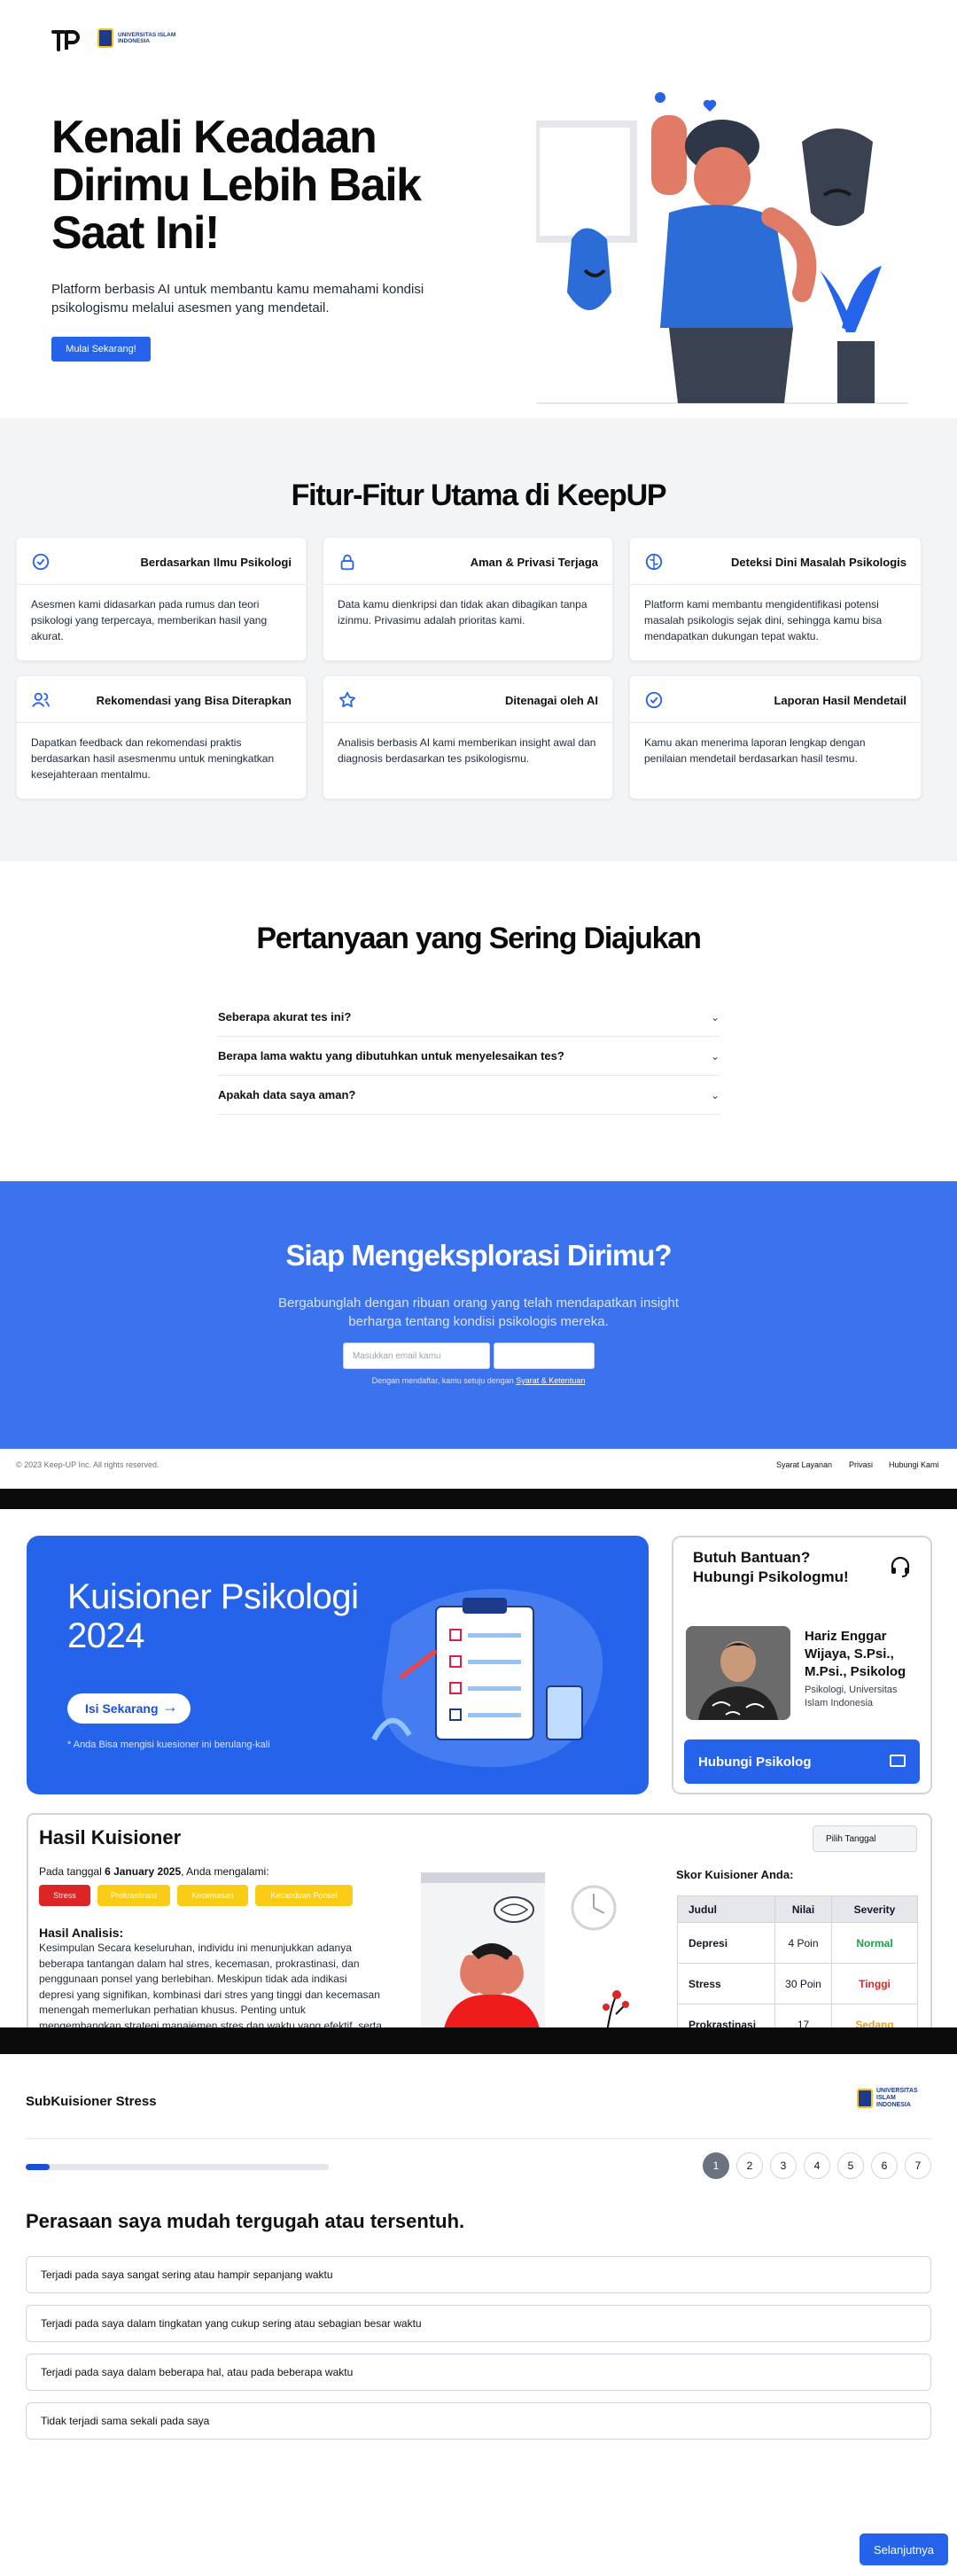 This screenshot has height=2576, width=957. I want to click on score-table-header: Judul Nilai Severity, so click(797, 1909).